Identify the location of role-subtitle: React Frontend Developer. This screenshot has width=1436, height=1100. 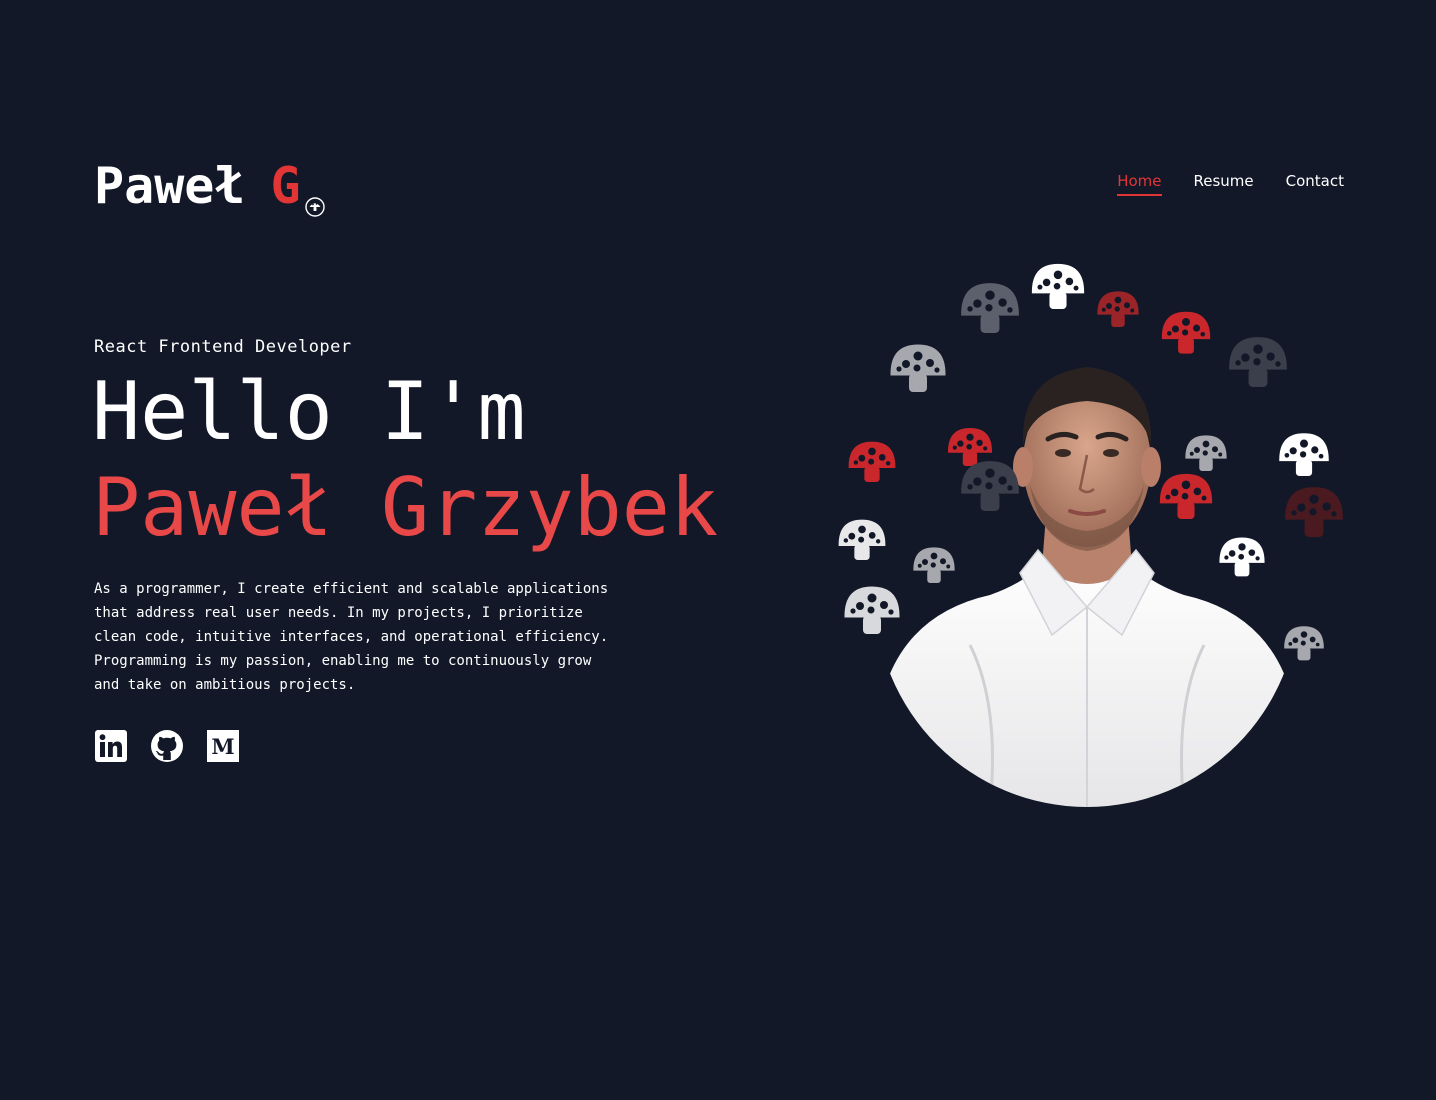
(223, 347).